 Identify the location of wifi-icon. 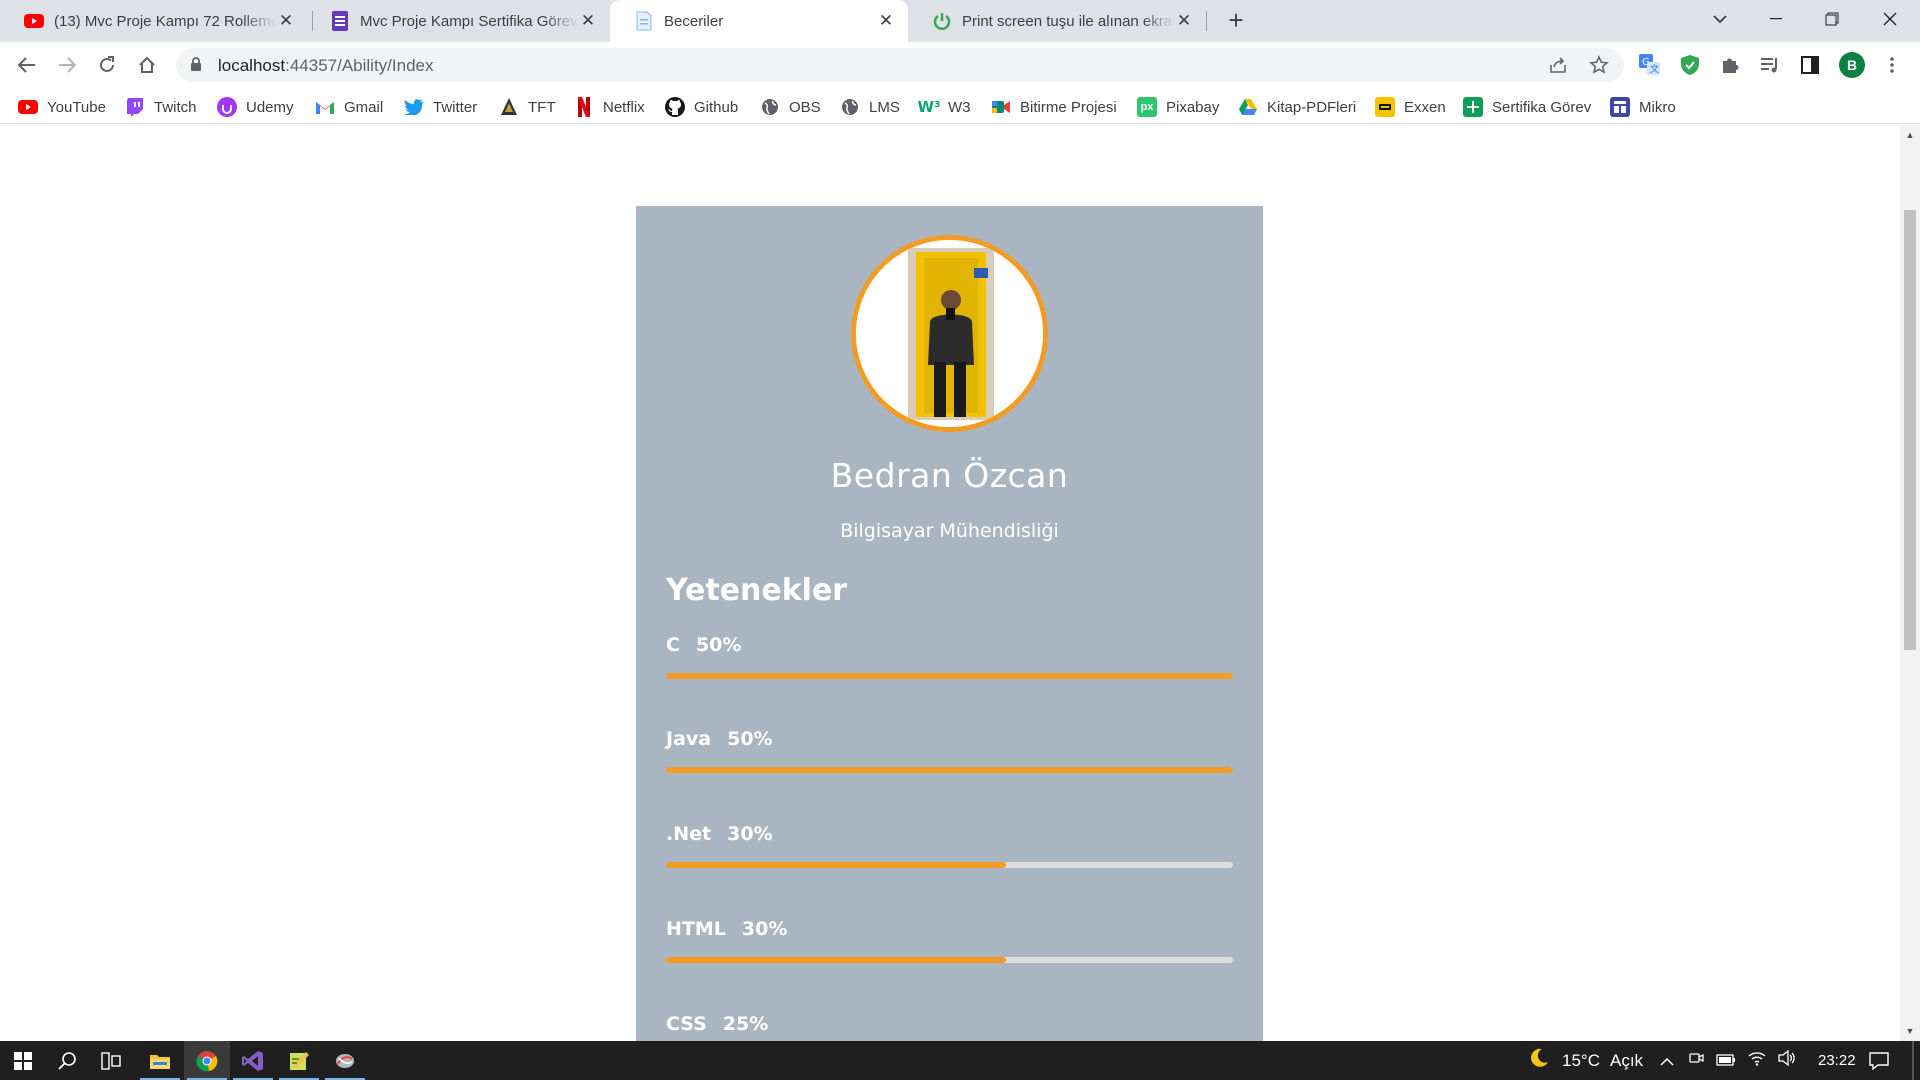
(1757, 1060).